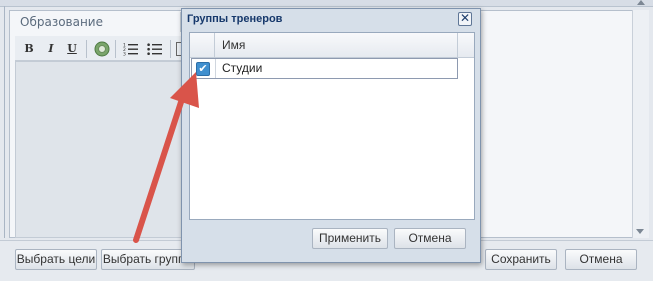 The width and height of the screenshot is (653, 281). I want to click on left-border, so click(4, 122).